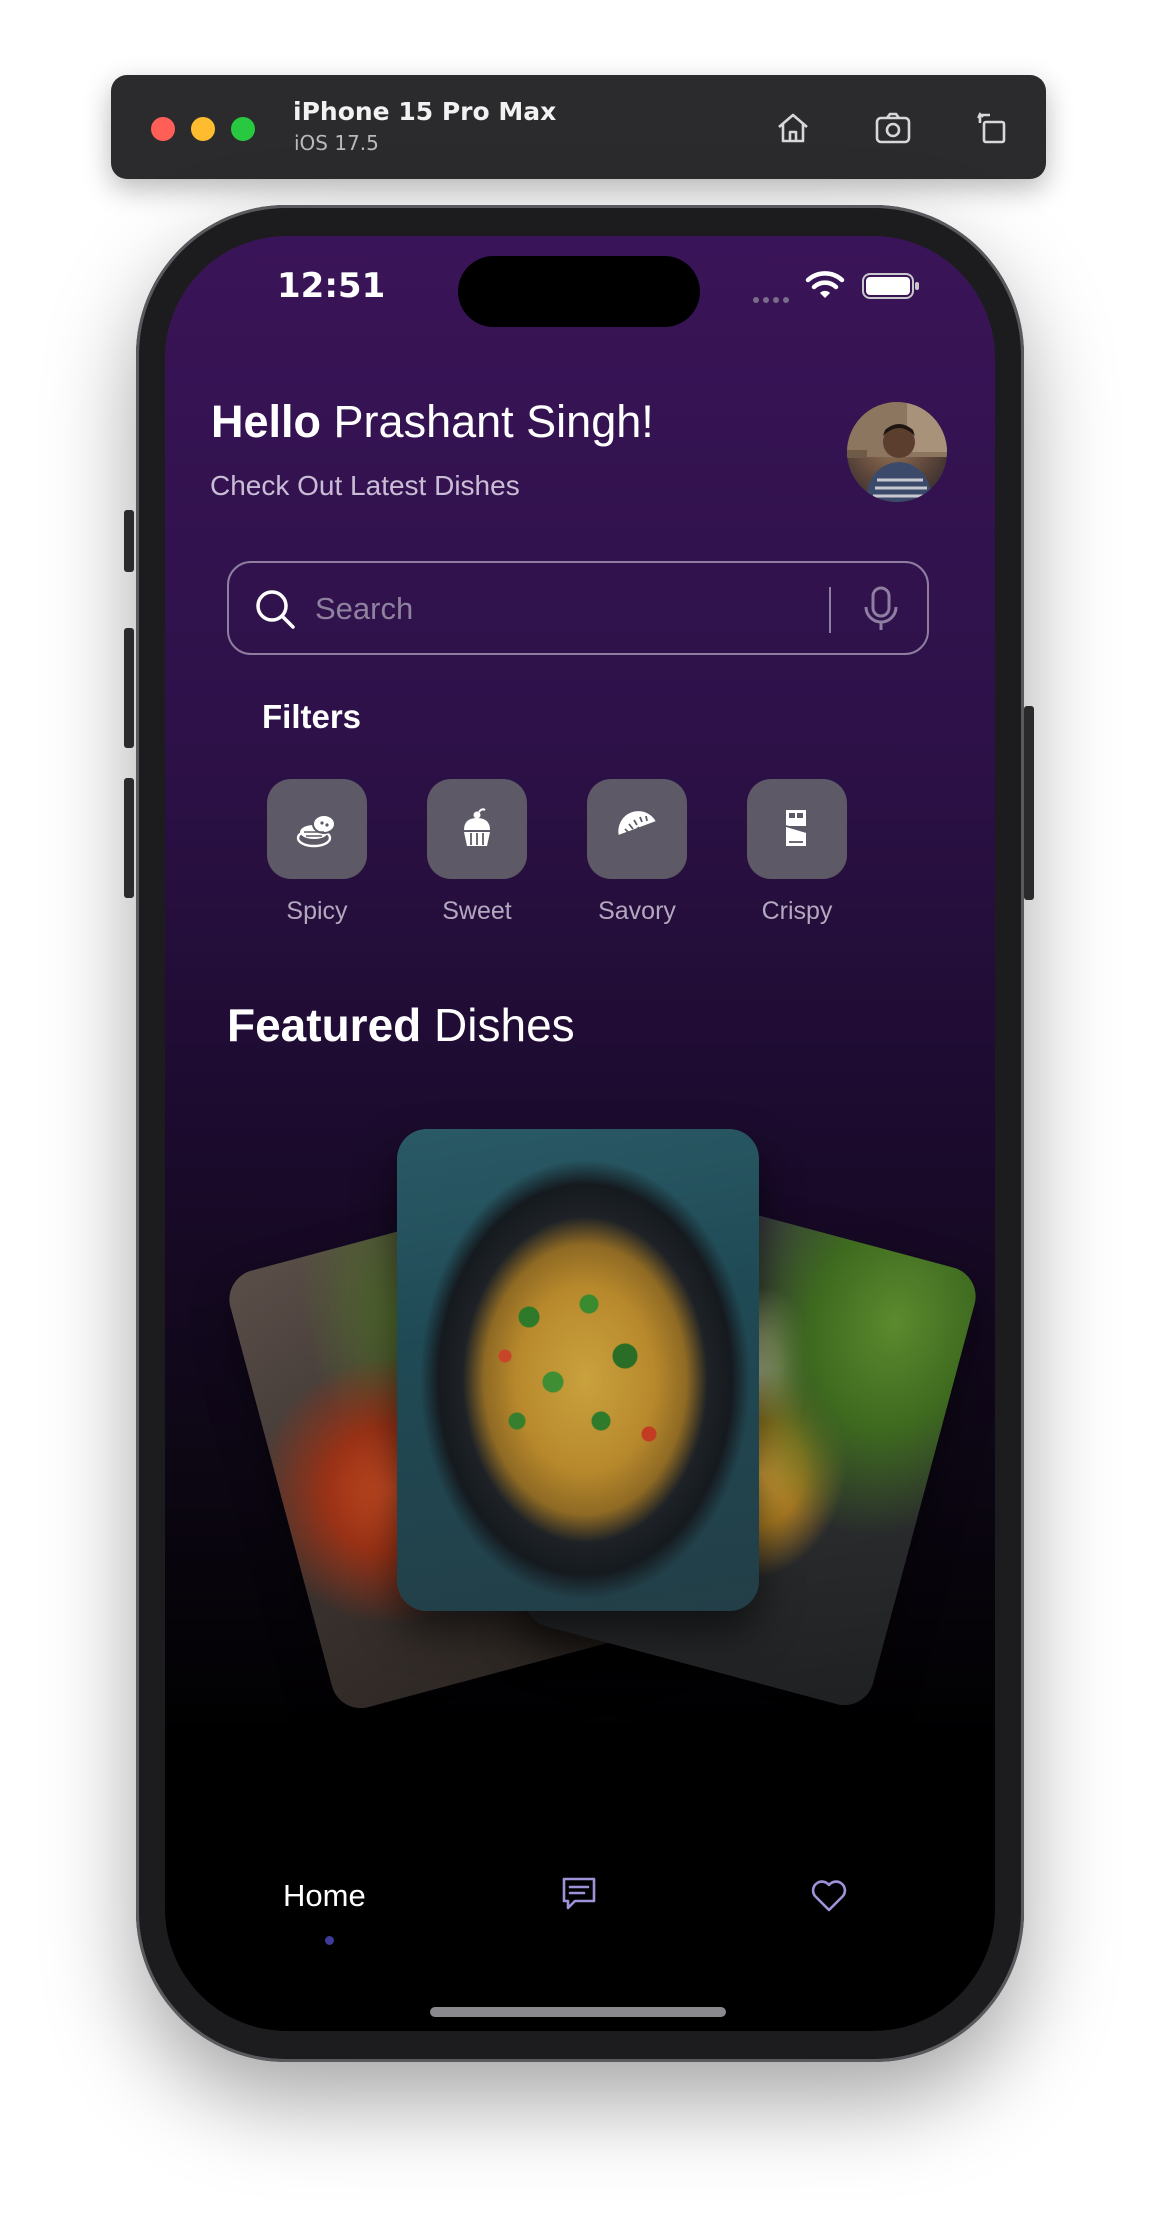 The width and height of the screenshot is (1158, 2216). Describe the element at coordinates (493, 421) in the screenshot. I see `user-name: Prashant Singh!` at that location.